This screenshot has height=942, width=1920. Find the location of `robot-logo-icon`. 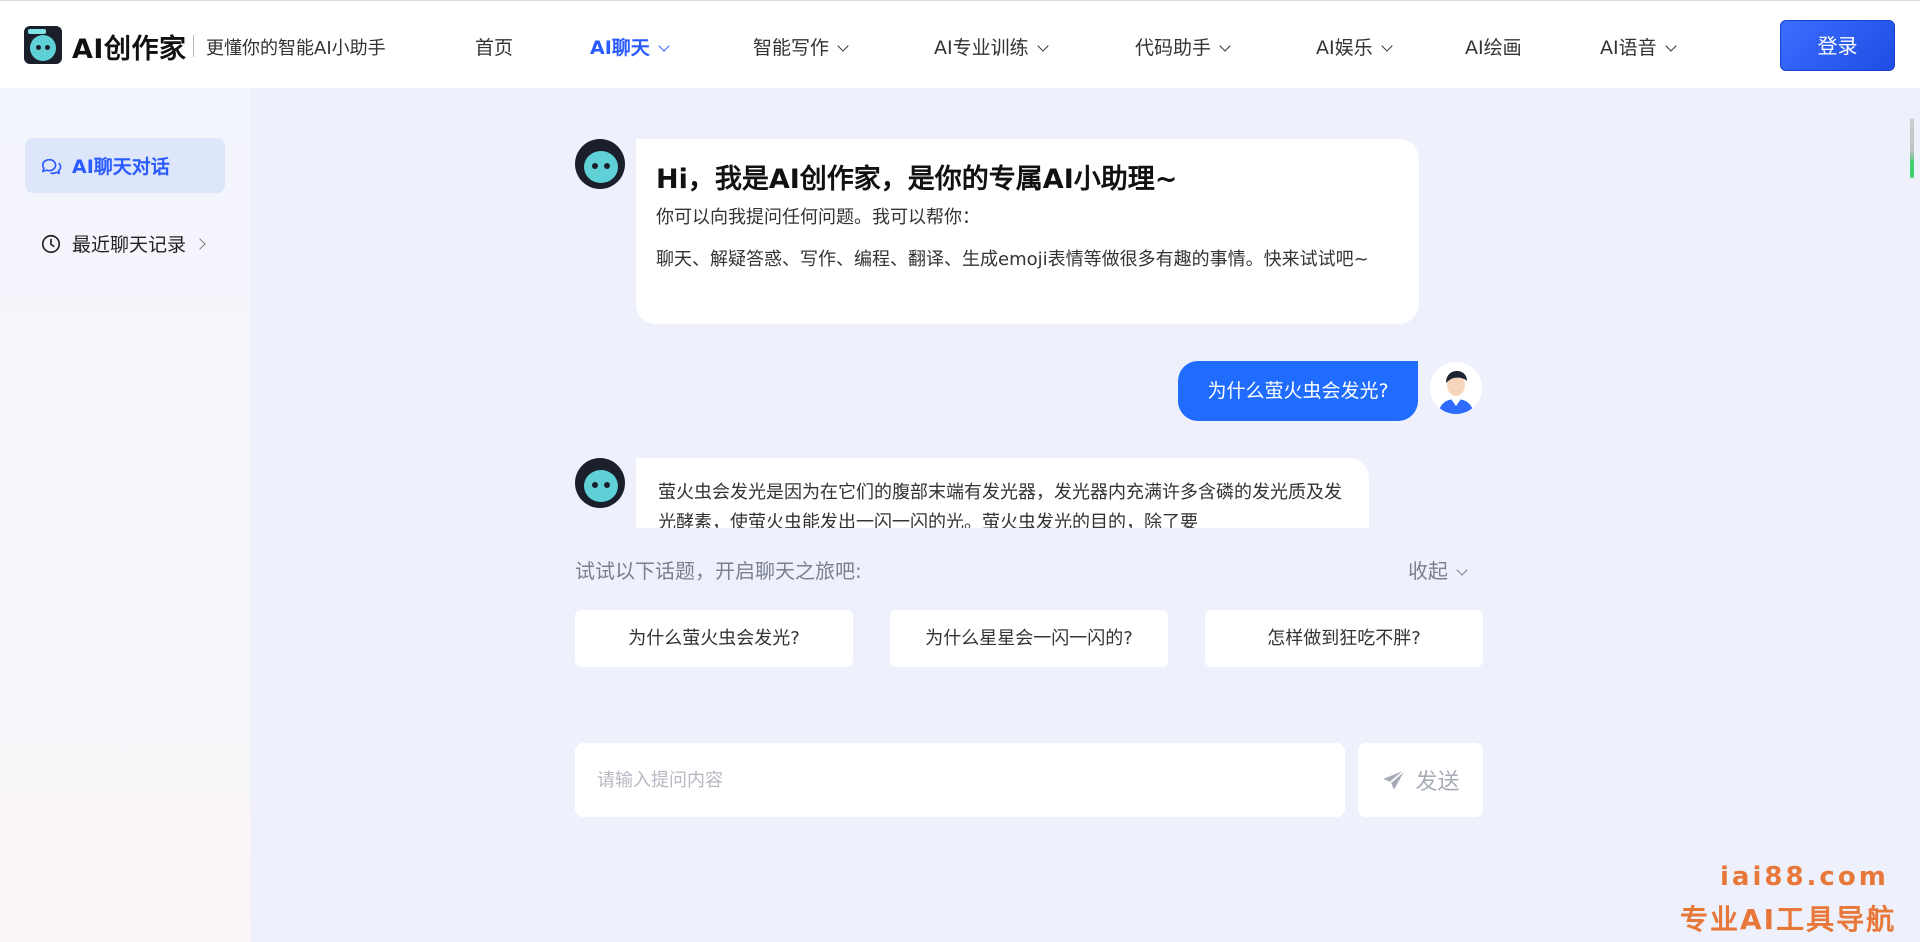

robot-logo-icon is located at coordinates (43, 45).